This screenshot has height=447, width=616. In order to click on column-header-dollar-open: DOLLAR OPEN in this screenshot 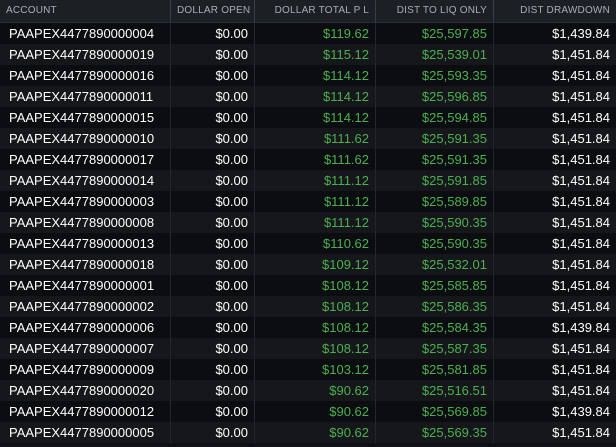, I will do `click(213, 11)`.